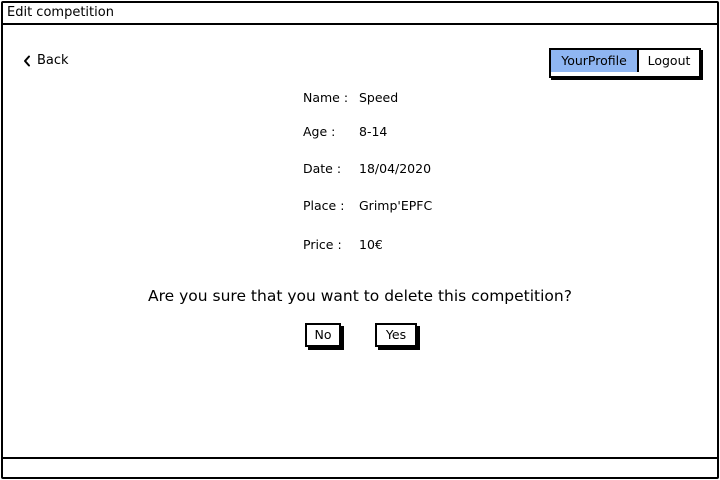 The height and width of the screenshot is (480, 720). Describe the element at coordinates (319, 131) in the screenshot. I see `detail-label: Age :` at that location.